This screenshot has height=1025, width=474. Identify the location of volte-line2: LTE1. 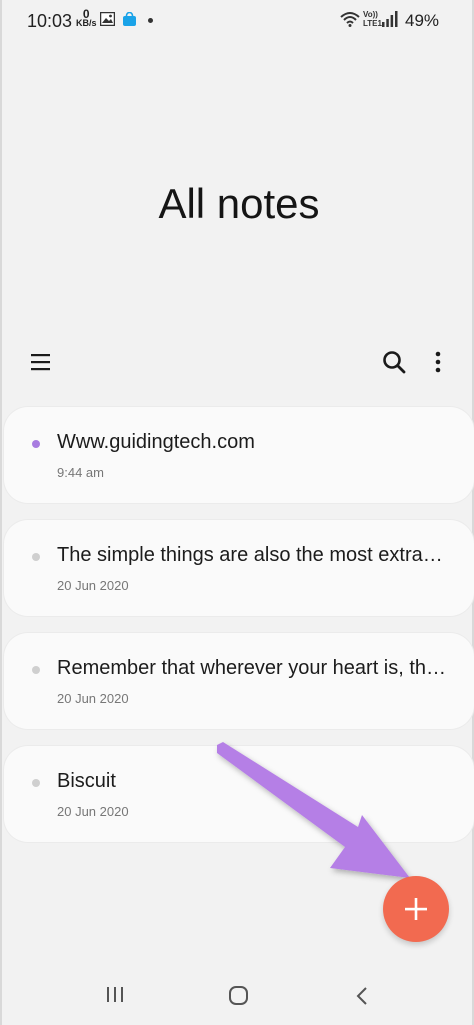
(372, 23).